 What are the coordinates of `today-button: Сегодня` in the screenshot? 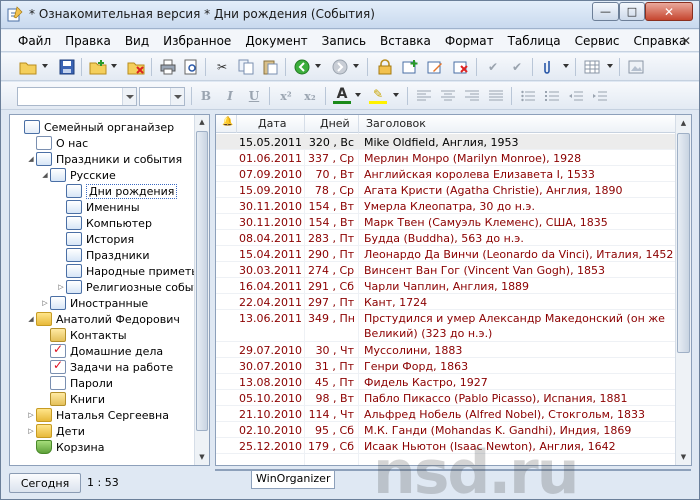 It's located at (45, 483).